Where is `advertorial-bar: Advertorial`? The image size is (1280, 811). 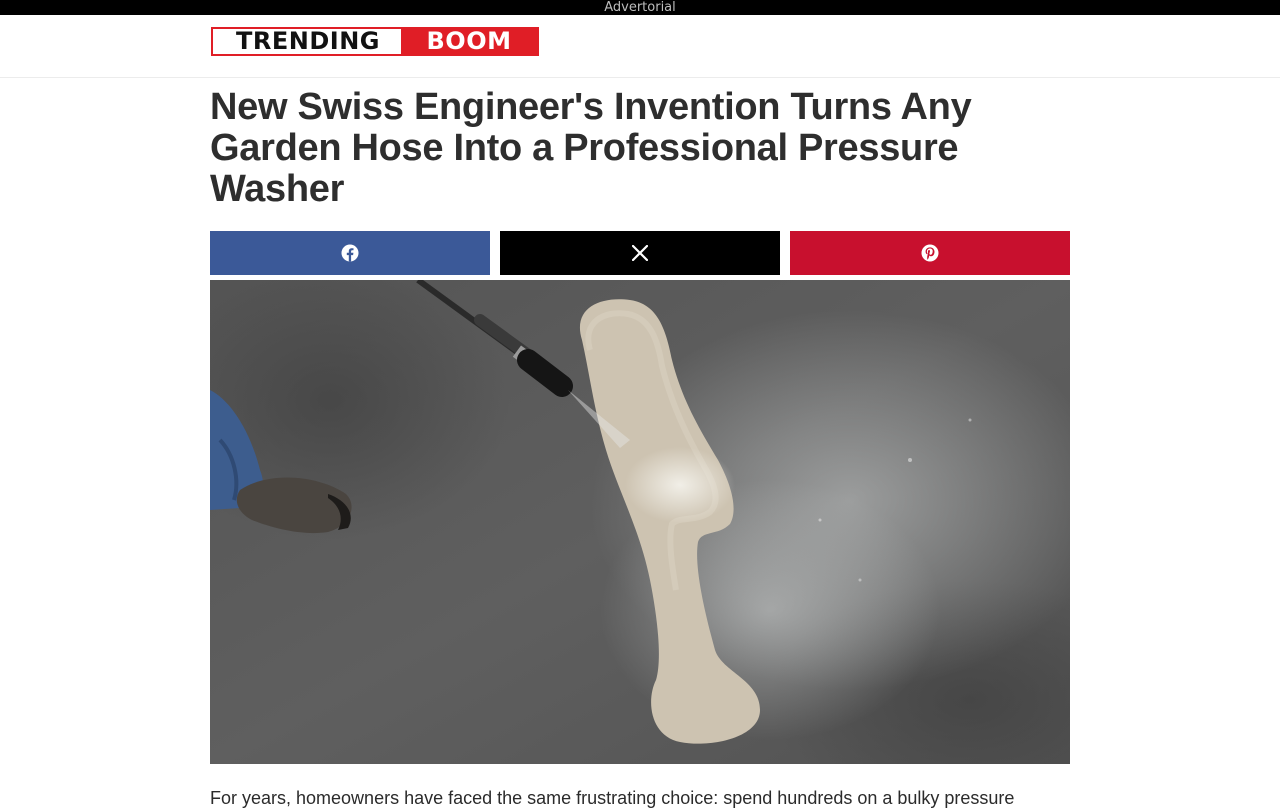 advertorial-bar: Advertorial is located at coordinates (640, 7).